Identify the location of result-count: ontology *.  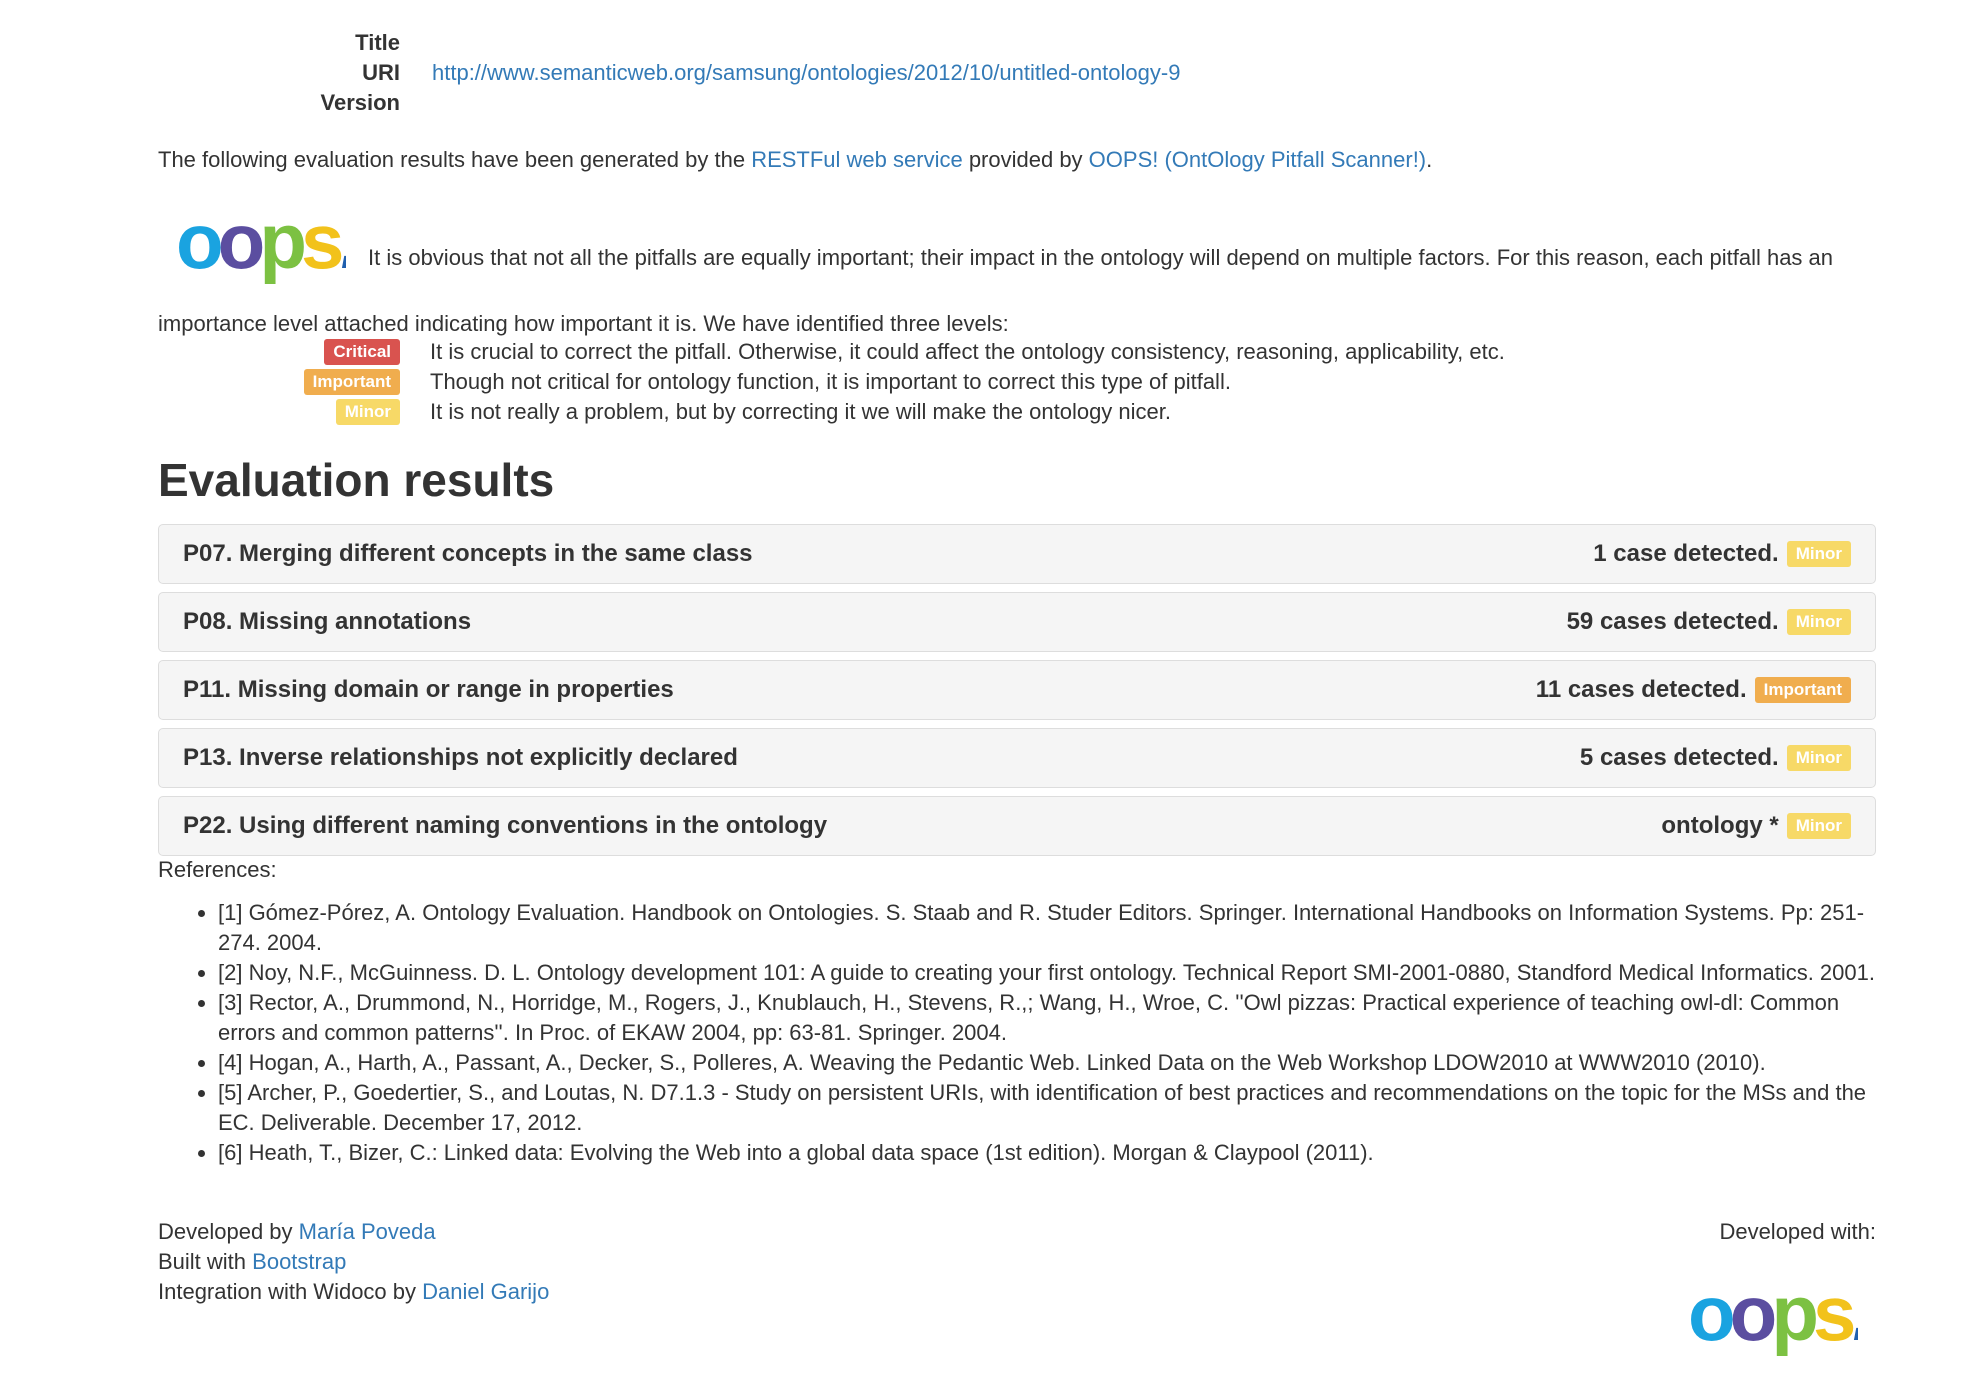
(1720, 825).